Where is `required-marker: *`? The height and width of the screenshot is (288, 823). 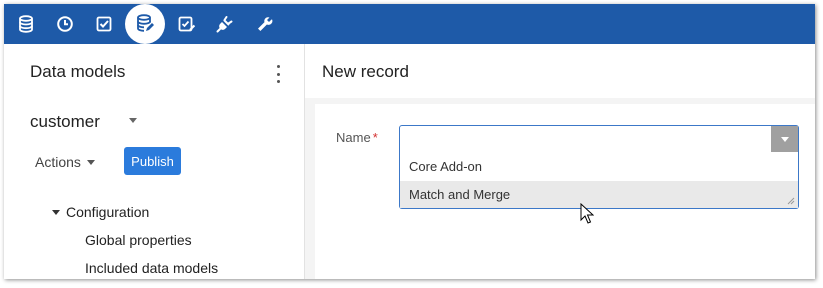 required-marker: * is located at coordinates (375, 137).